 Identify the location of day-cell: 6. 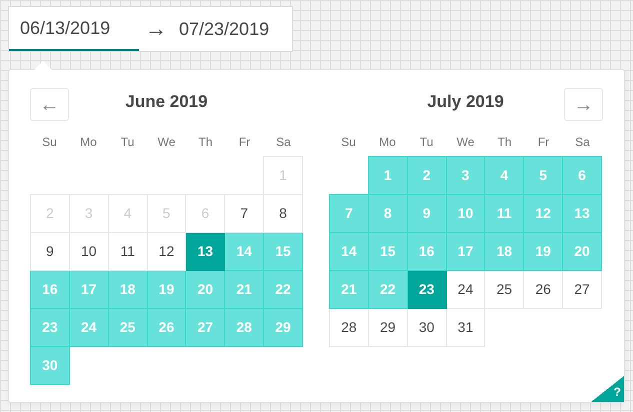
(582, 175).